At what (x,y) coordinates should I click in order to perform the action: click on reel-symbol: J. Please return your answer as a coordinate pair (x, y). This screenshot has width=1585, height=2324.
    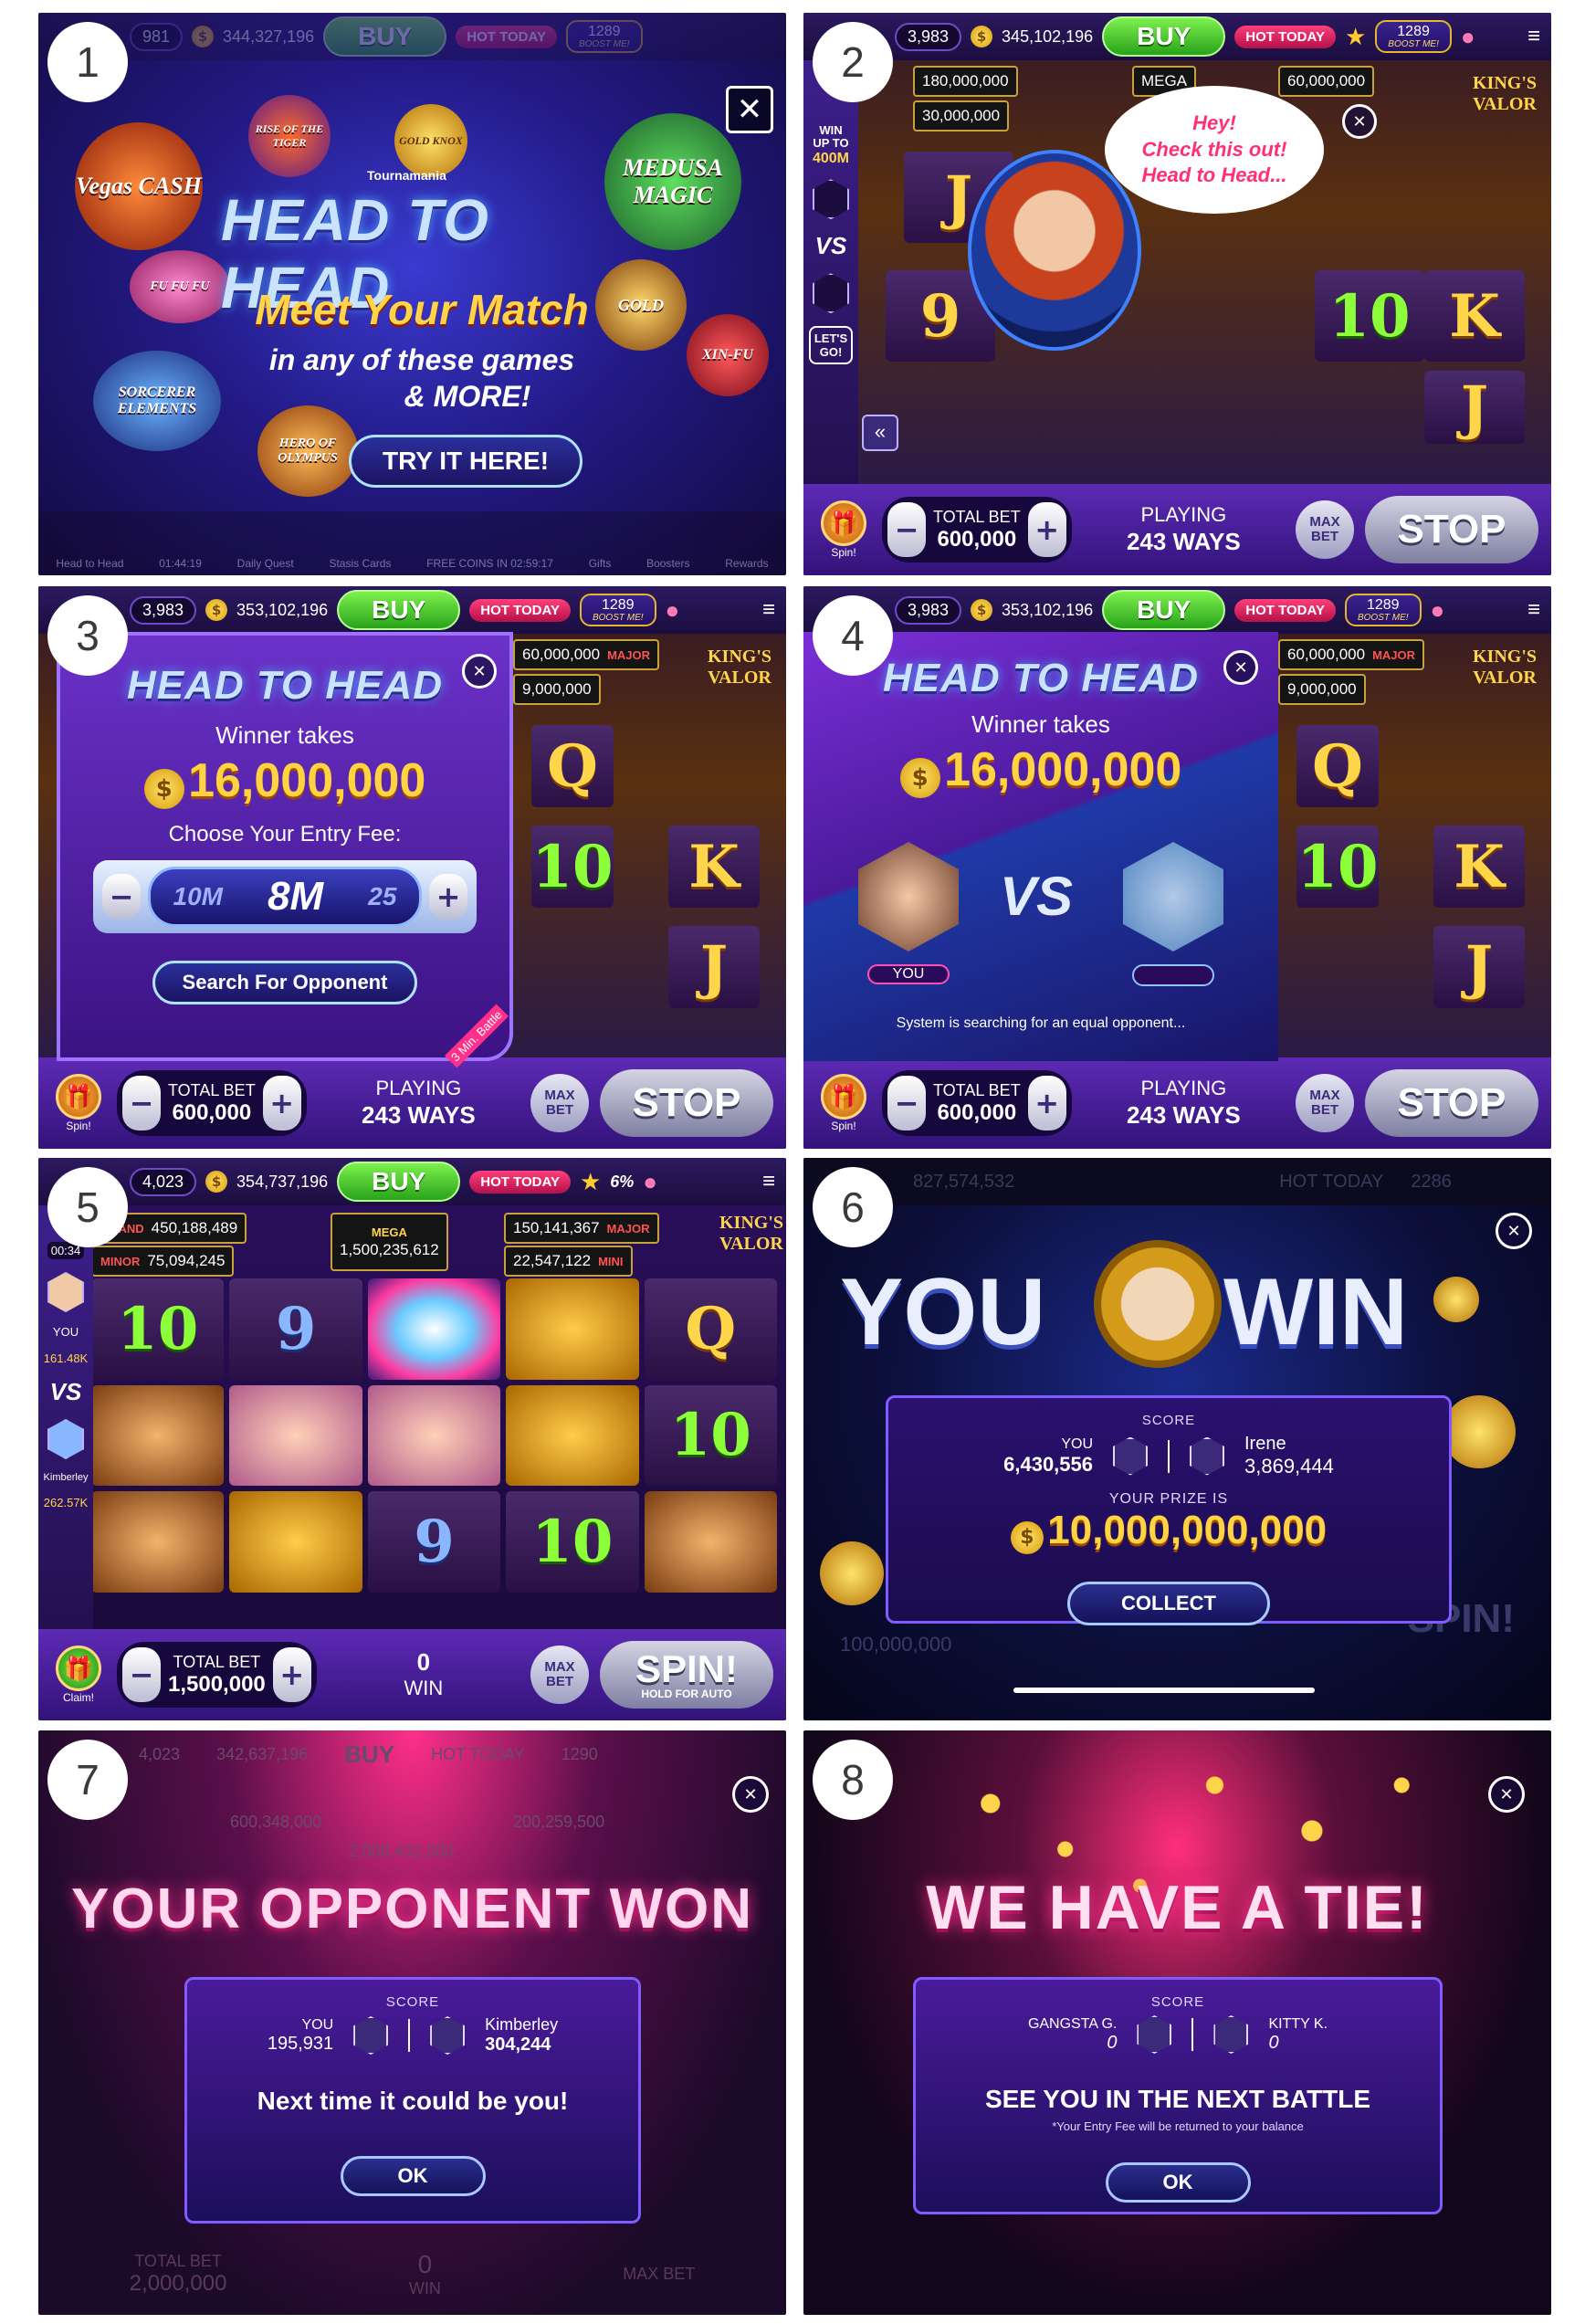
    Looking at the image, I should click on (714, 967).